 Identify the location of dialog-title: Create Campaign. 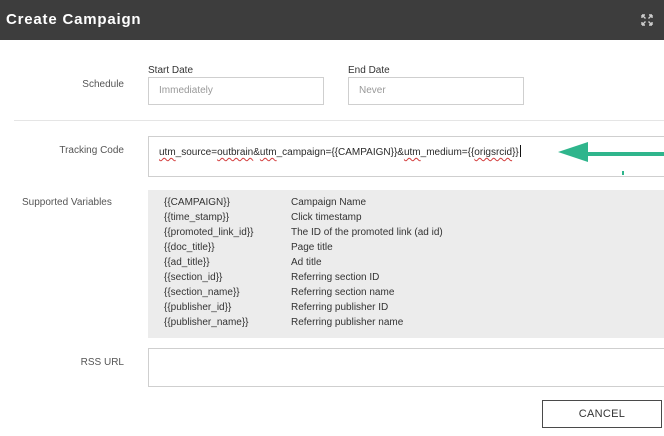
(74, 19).